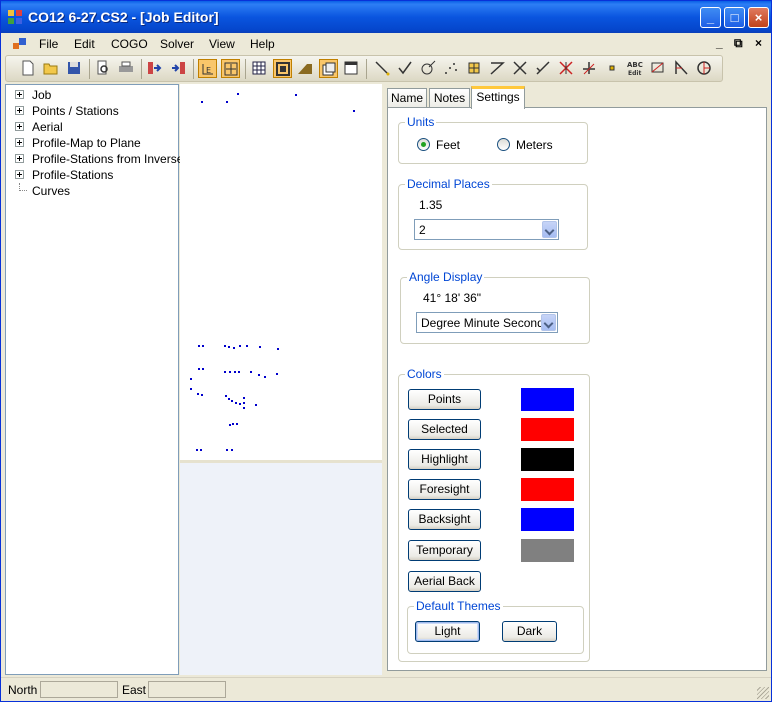  I want to click on backsight-color-swatch, so click(547, 519).